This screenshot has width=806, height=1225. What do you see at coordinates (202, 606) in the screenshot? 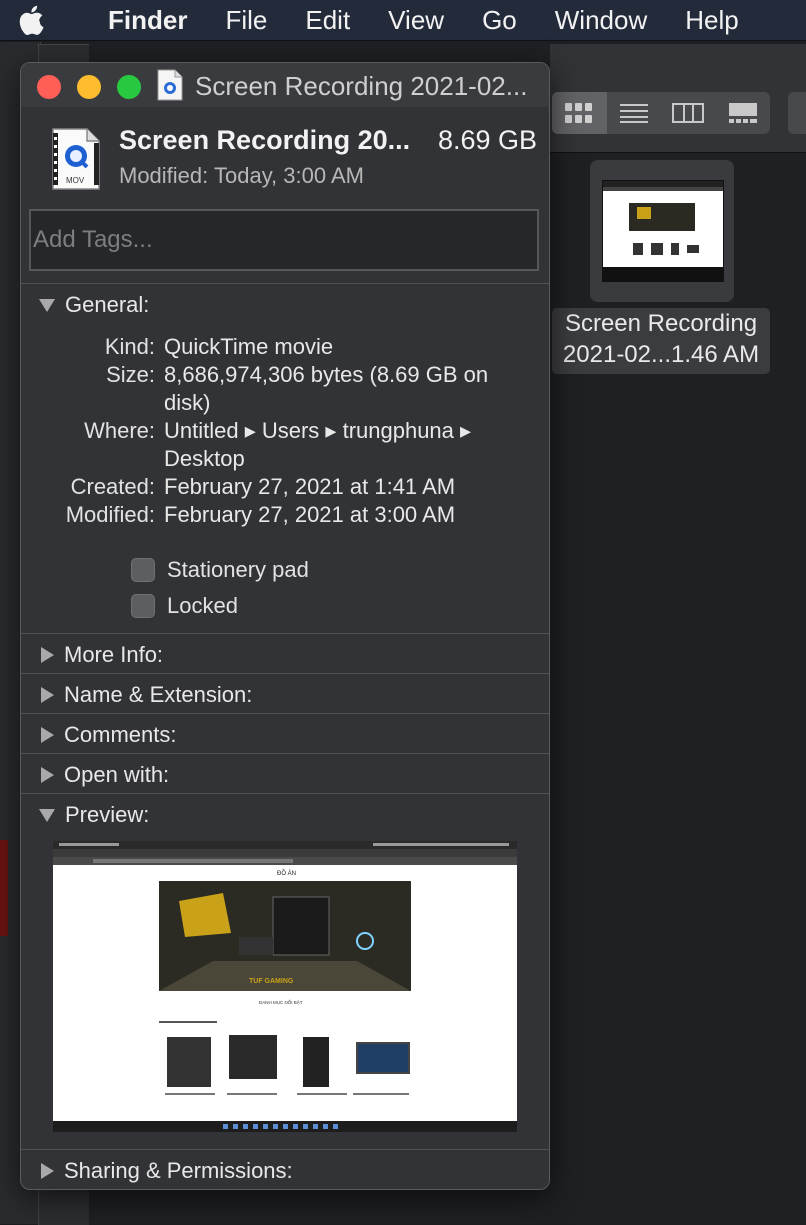
I see `locked-label: Locked` at bounding box center [202, 606].